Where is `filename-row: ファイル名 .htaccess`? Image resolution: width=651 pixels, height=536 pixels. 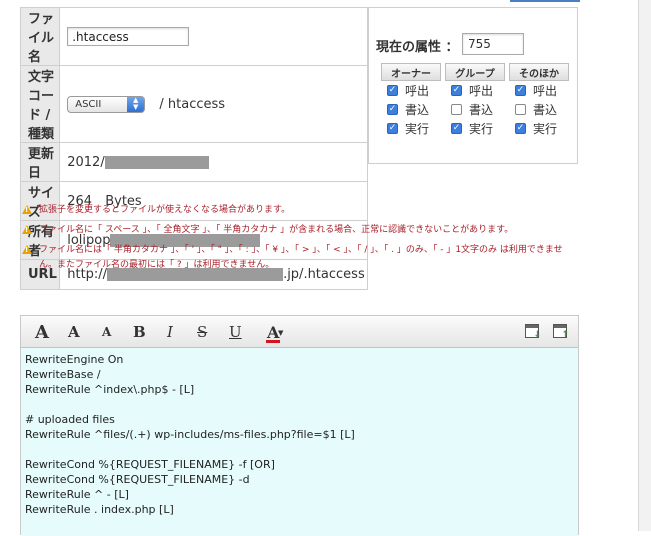 filename-row: ファイル名 .htaccess is located at coordinates (193, 36).